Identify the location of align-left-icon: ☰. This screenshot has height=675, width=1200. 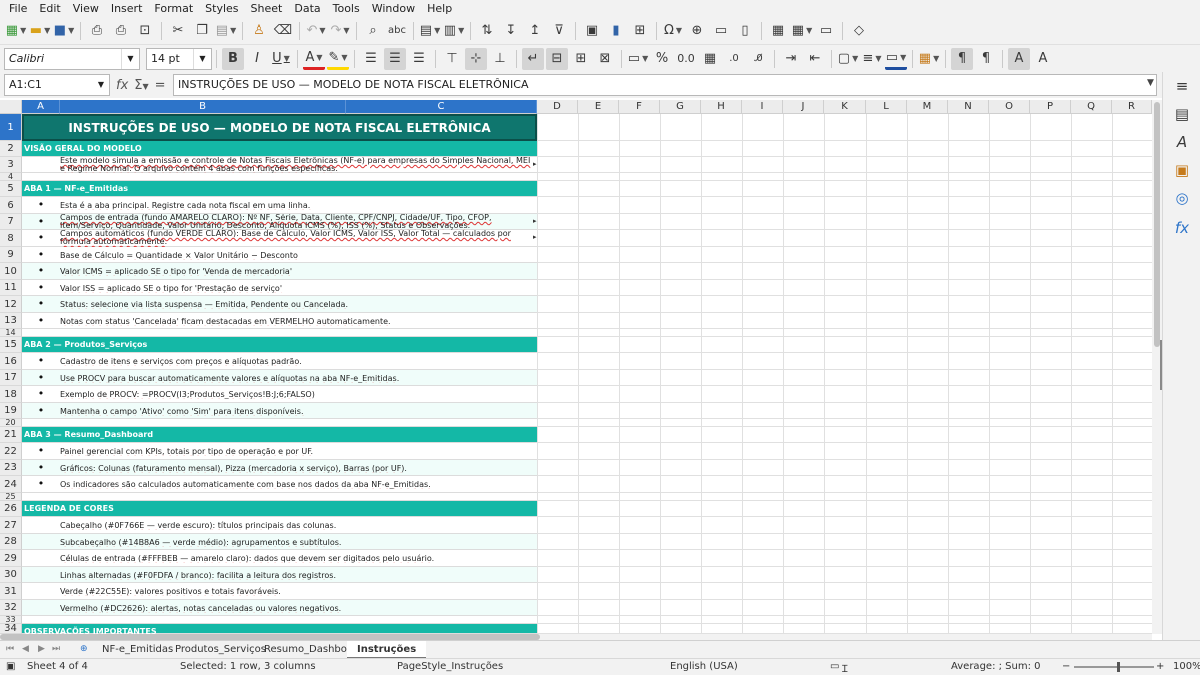
(371, 59).